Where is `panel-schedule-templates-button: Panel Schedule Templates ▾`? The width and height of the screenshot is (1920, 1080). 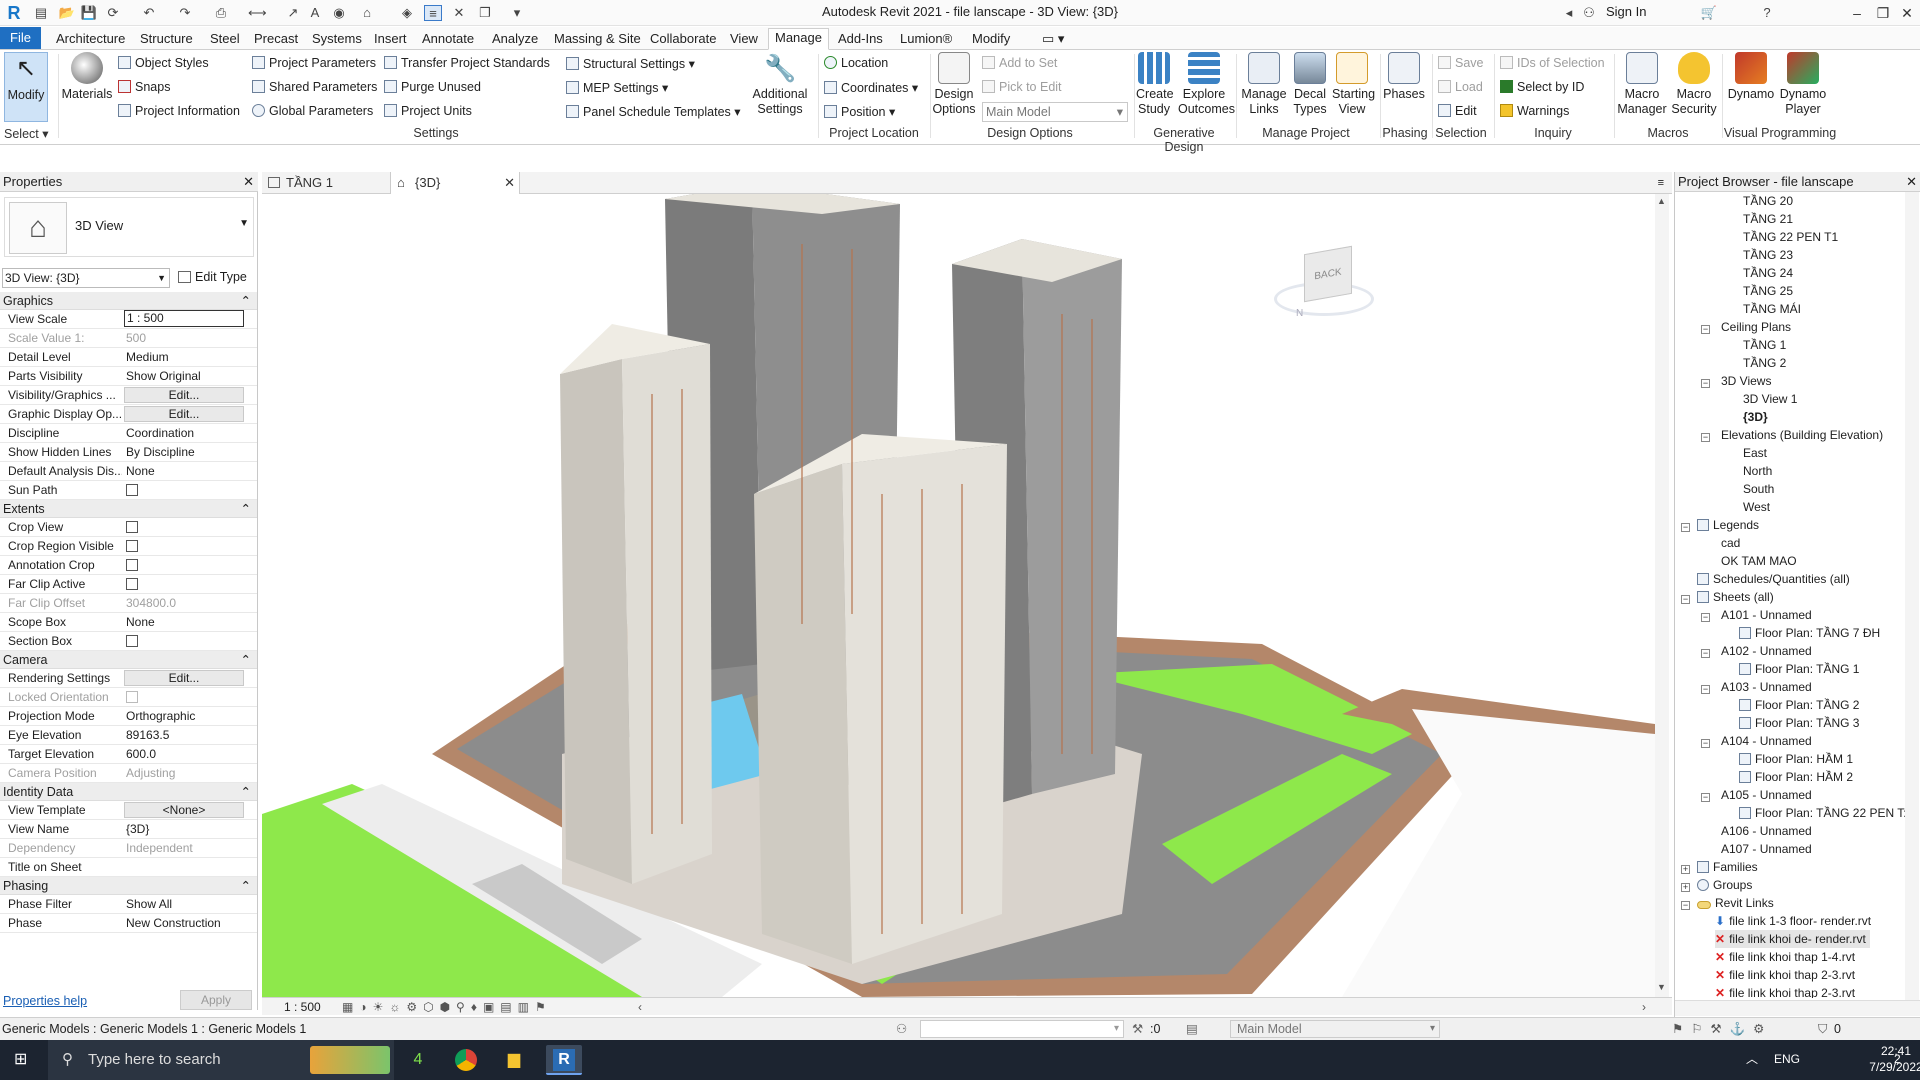 panel-schedule-templates-button: Panel Schedule Templates ▾ is located at coordinates (653, 111).